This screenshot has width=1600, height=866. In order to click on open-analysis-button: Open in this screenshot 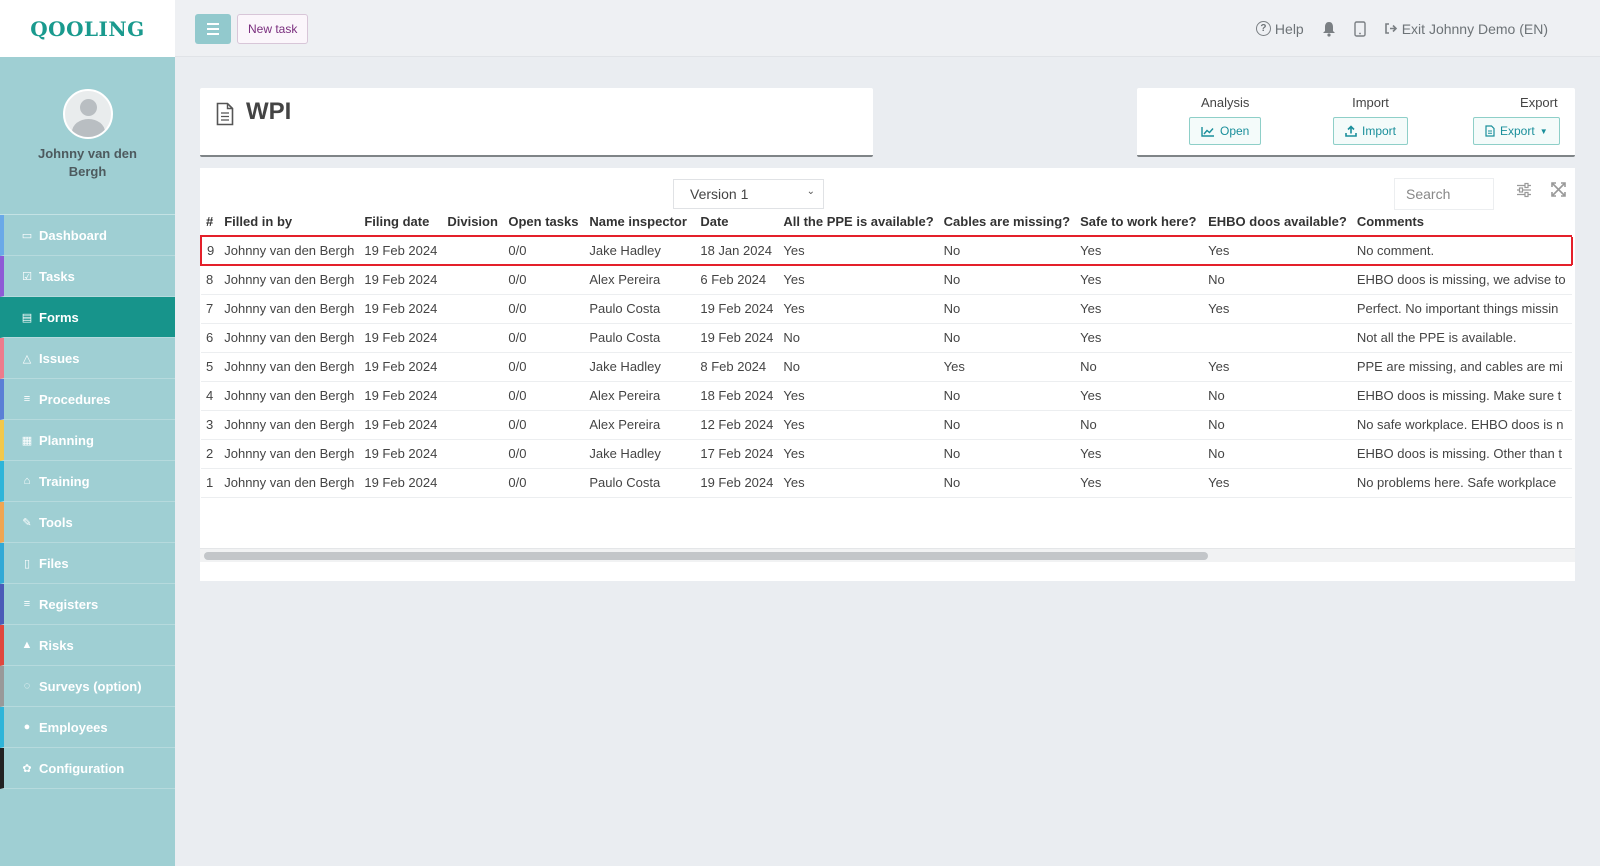, I will do `click(1225, 131)`.